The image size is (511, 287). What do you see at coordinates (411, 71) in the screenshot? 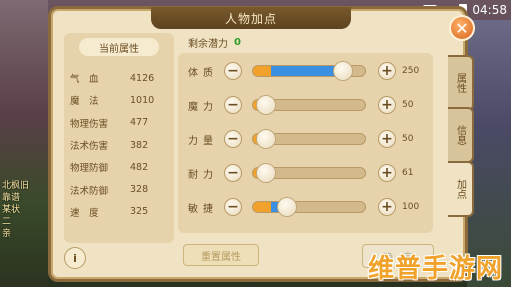
I see `allocation-value: 250` at bounding box center [411, 71].